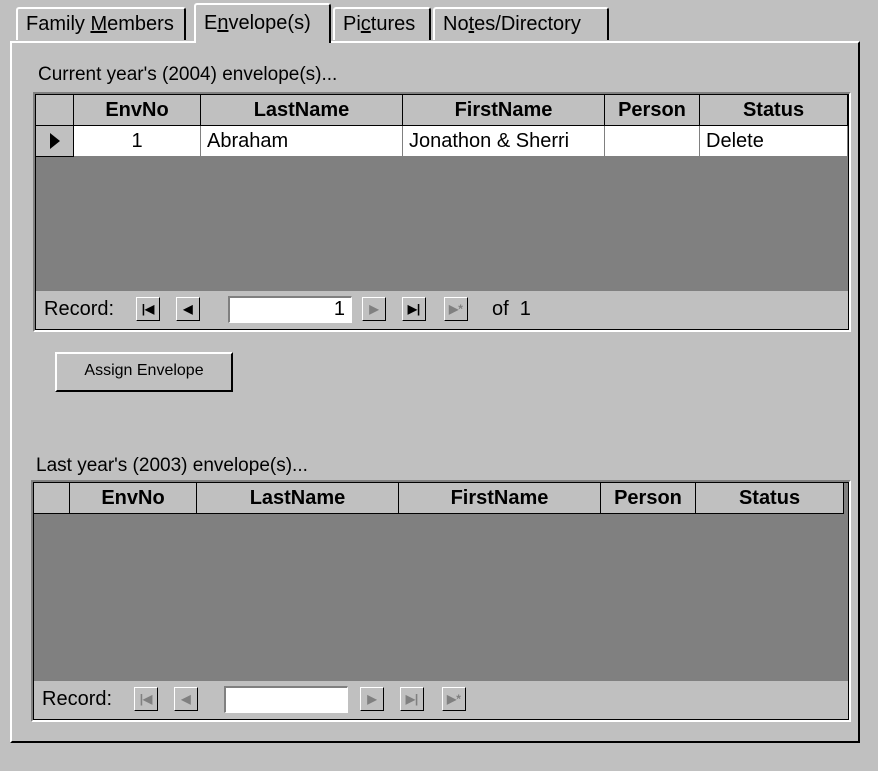  I want to click on tab-accel: M, so click(99, 24).